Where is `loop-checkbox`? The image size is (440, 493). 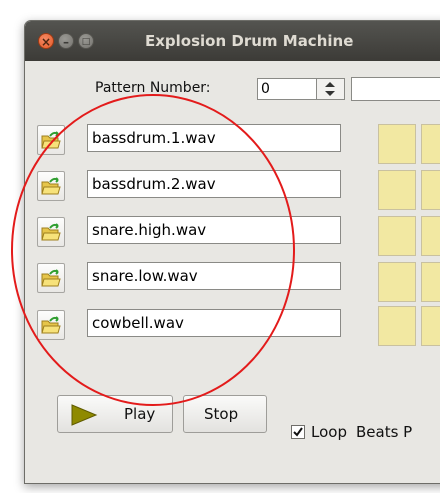
loop-checkbox is located at coordinates (298, 432).